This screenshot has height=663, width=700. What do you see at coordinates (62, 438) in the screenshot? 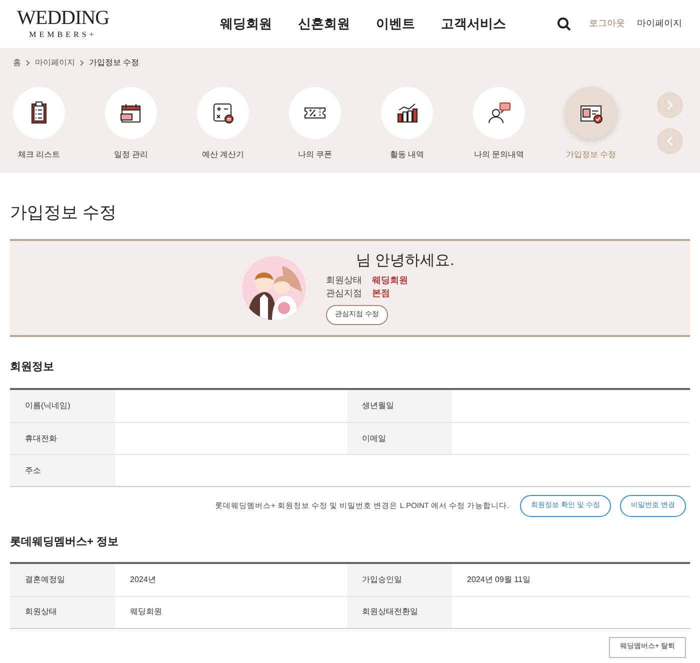
I see `field-label: 휴대전화` at bounding box center [62, 438].